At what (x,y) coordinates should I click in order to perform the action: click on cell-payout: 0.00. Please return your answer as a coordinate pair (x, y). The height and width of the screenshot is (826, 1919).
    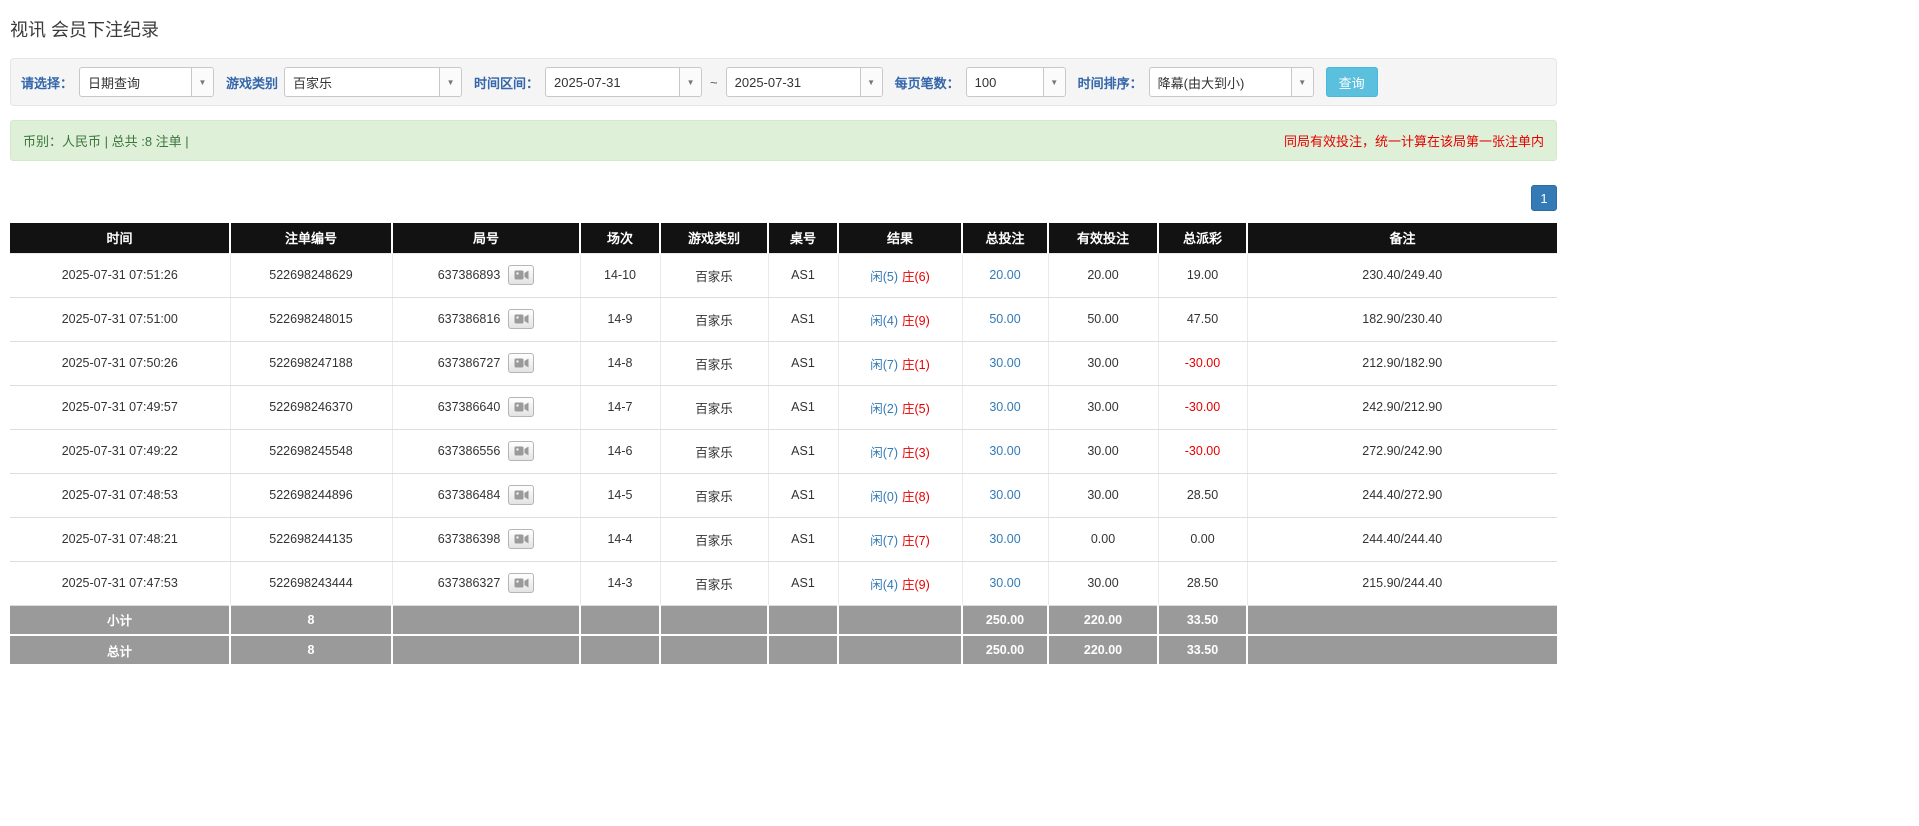
    Looking at the image, I should click on (1203, 539).